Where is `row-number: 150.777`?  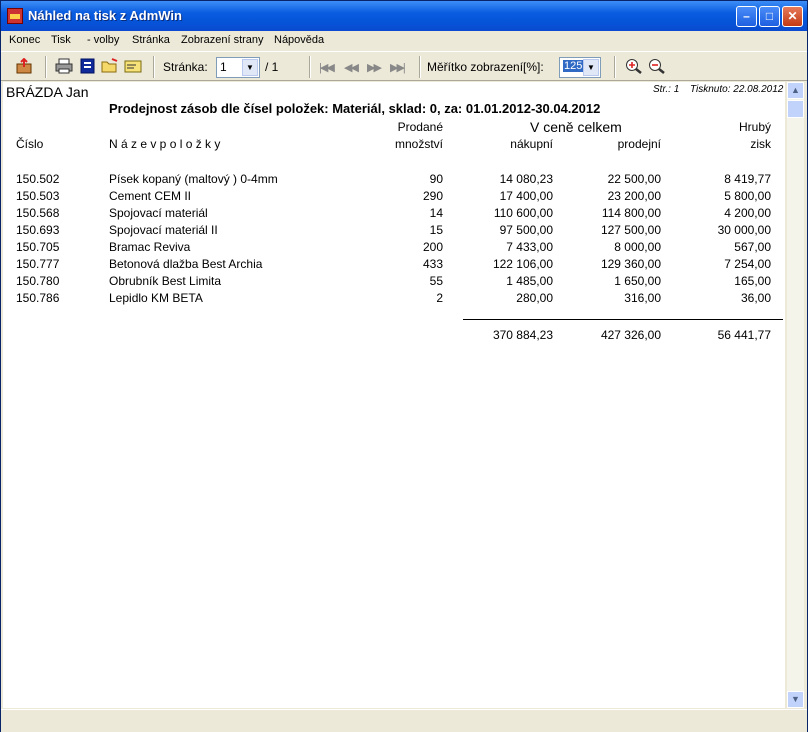
row-number: 150.777 is located at coordinates (38, 264).